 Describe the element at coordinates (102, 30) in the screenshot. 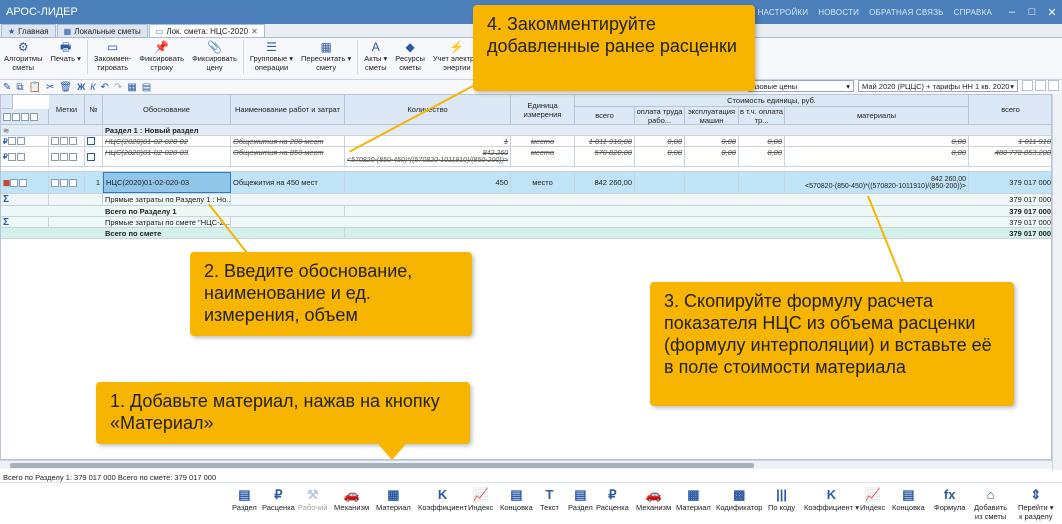

I see `tab-local-estimates: ▦ Локальные сметы` at that location.